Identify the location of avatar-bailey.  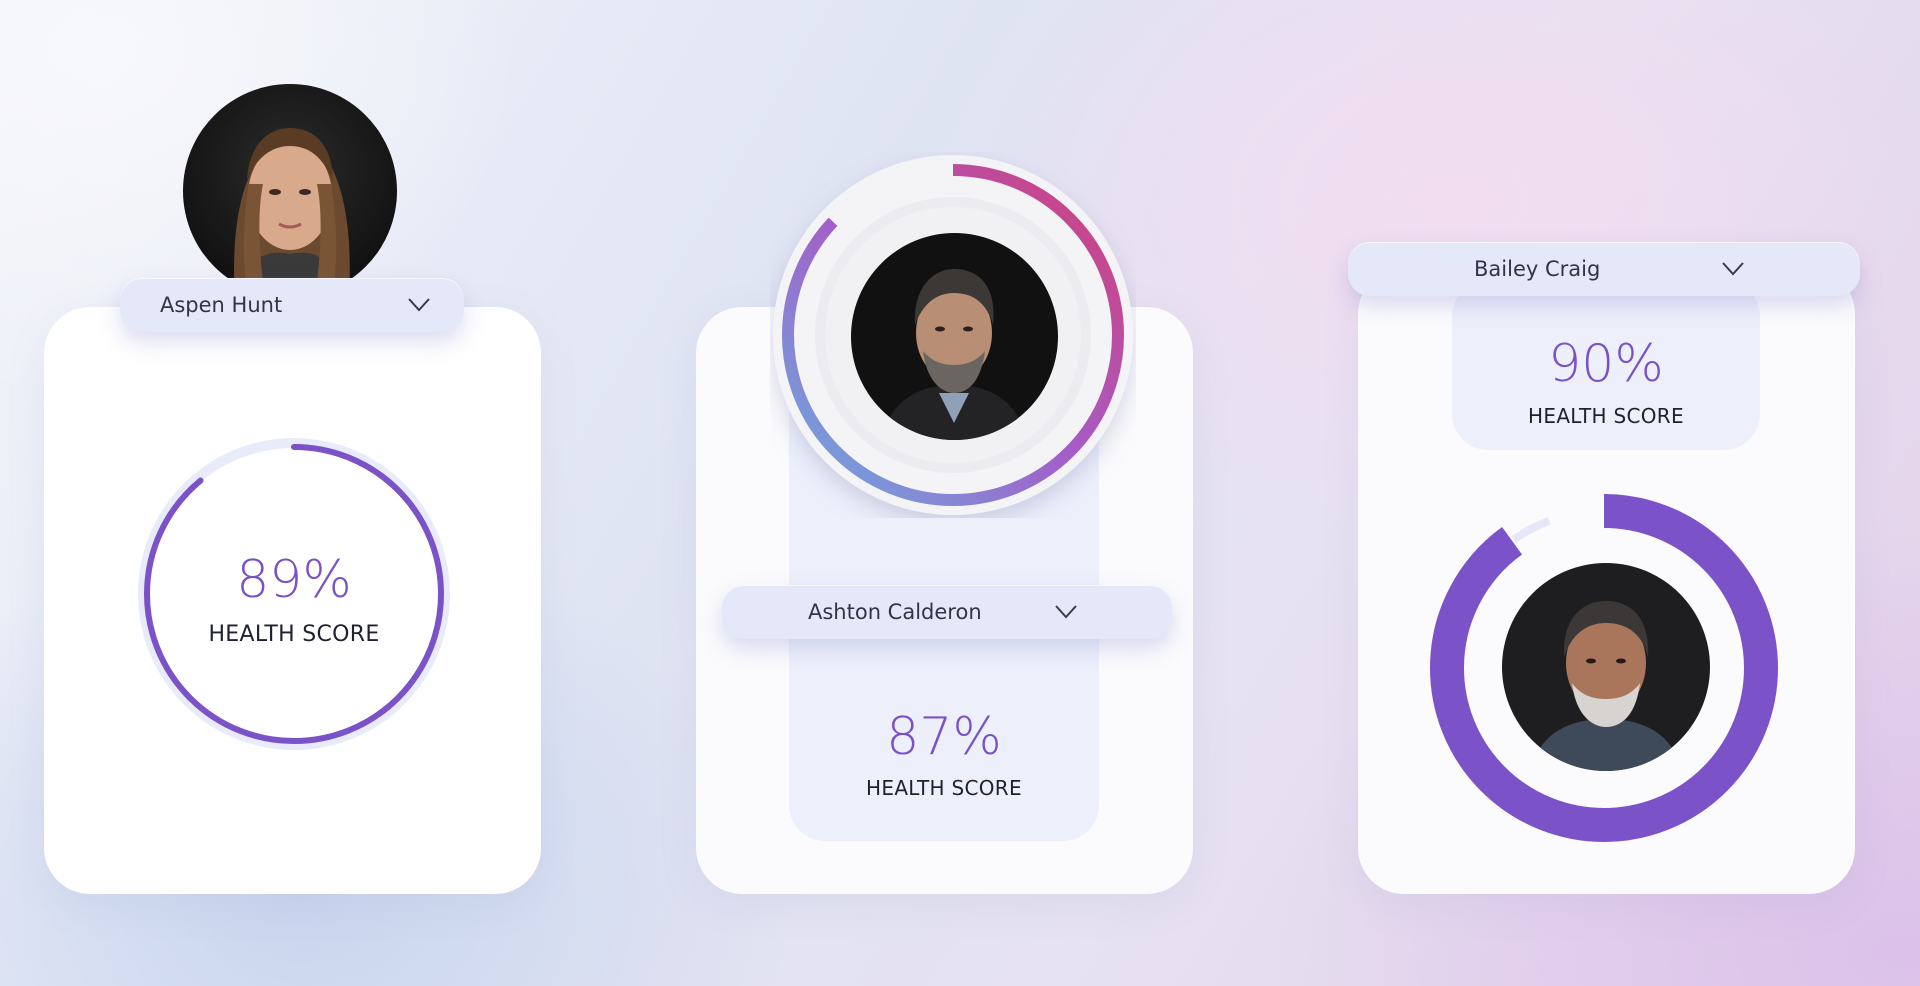
(1606, 667).